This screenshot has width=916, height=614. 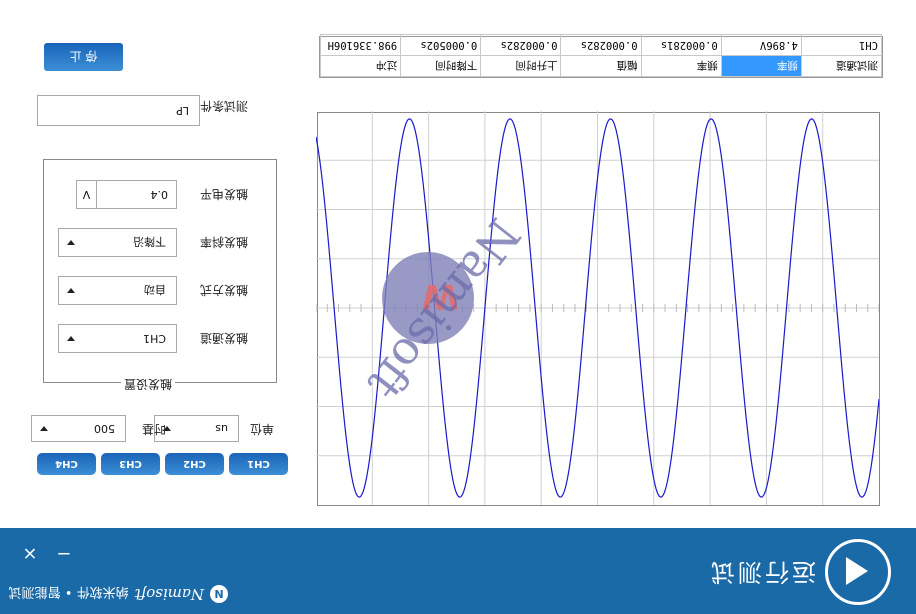 What do you see at coordinates (68, 592) in the screenshot?
I see `brand-tagline: 纳米软件 • 智能测试` at bounding box center [68, 592].